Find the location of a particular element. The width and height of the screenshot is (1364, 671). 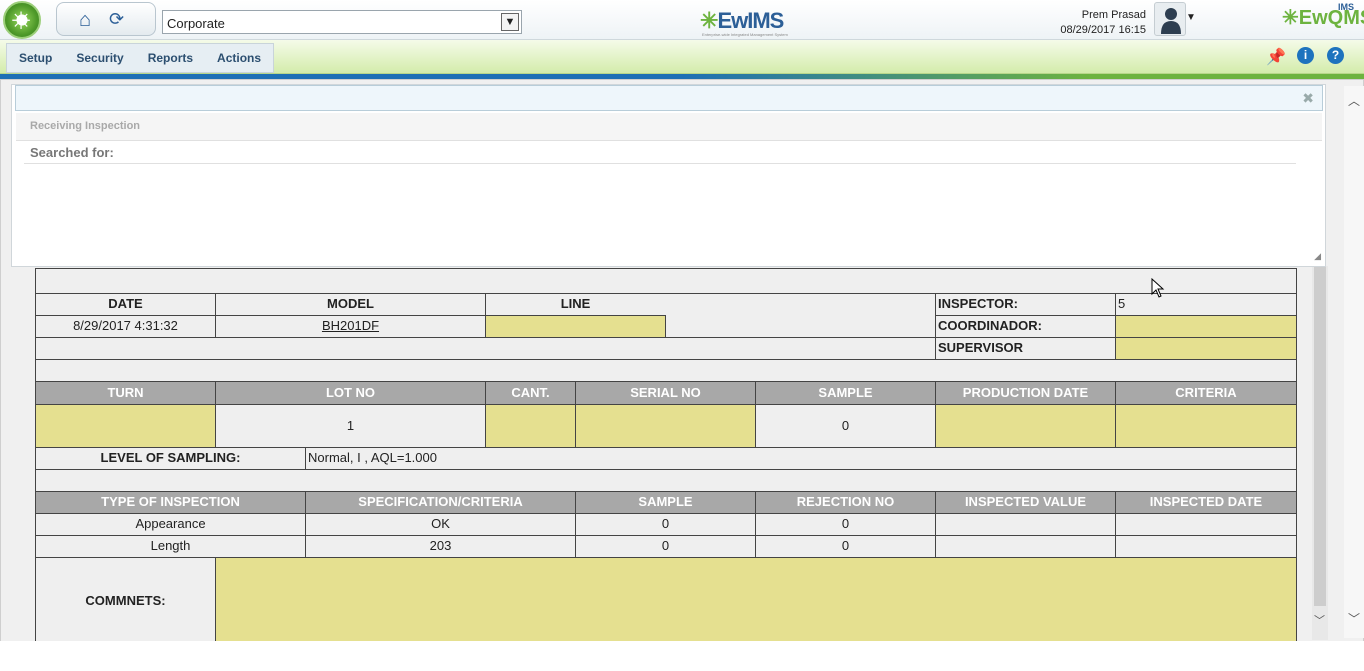

breadcrumb-item: Receiving Inspection is located at coordinates (85, 126).